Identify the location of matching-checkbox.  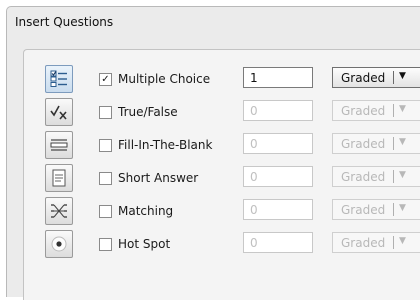
(105, 211).